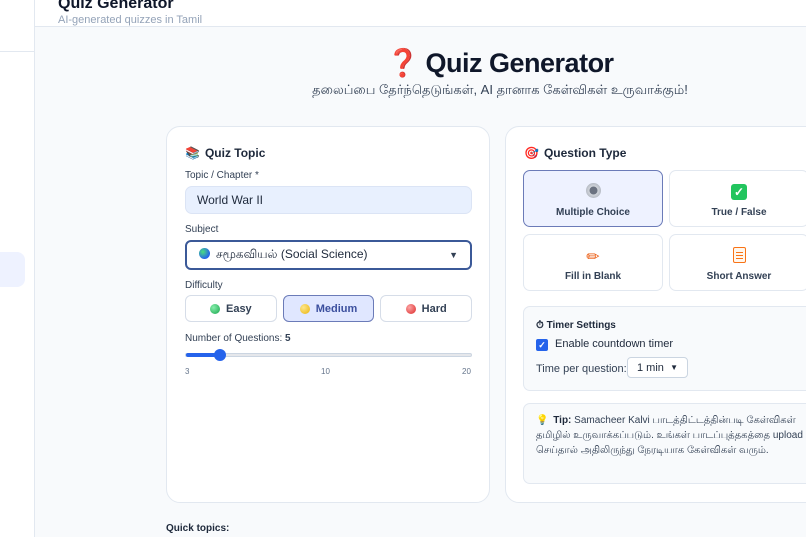 The height and width of the screenshot is (537, 806). Describe the element at coordinates (116, 6) in the screenshot. I see `app-title: Quiz Generator` at that location.